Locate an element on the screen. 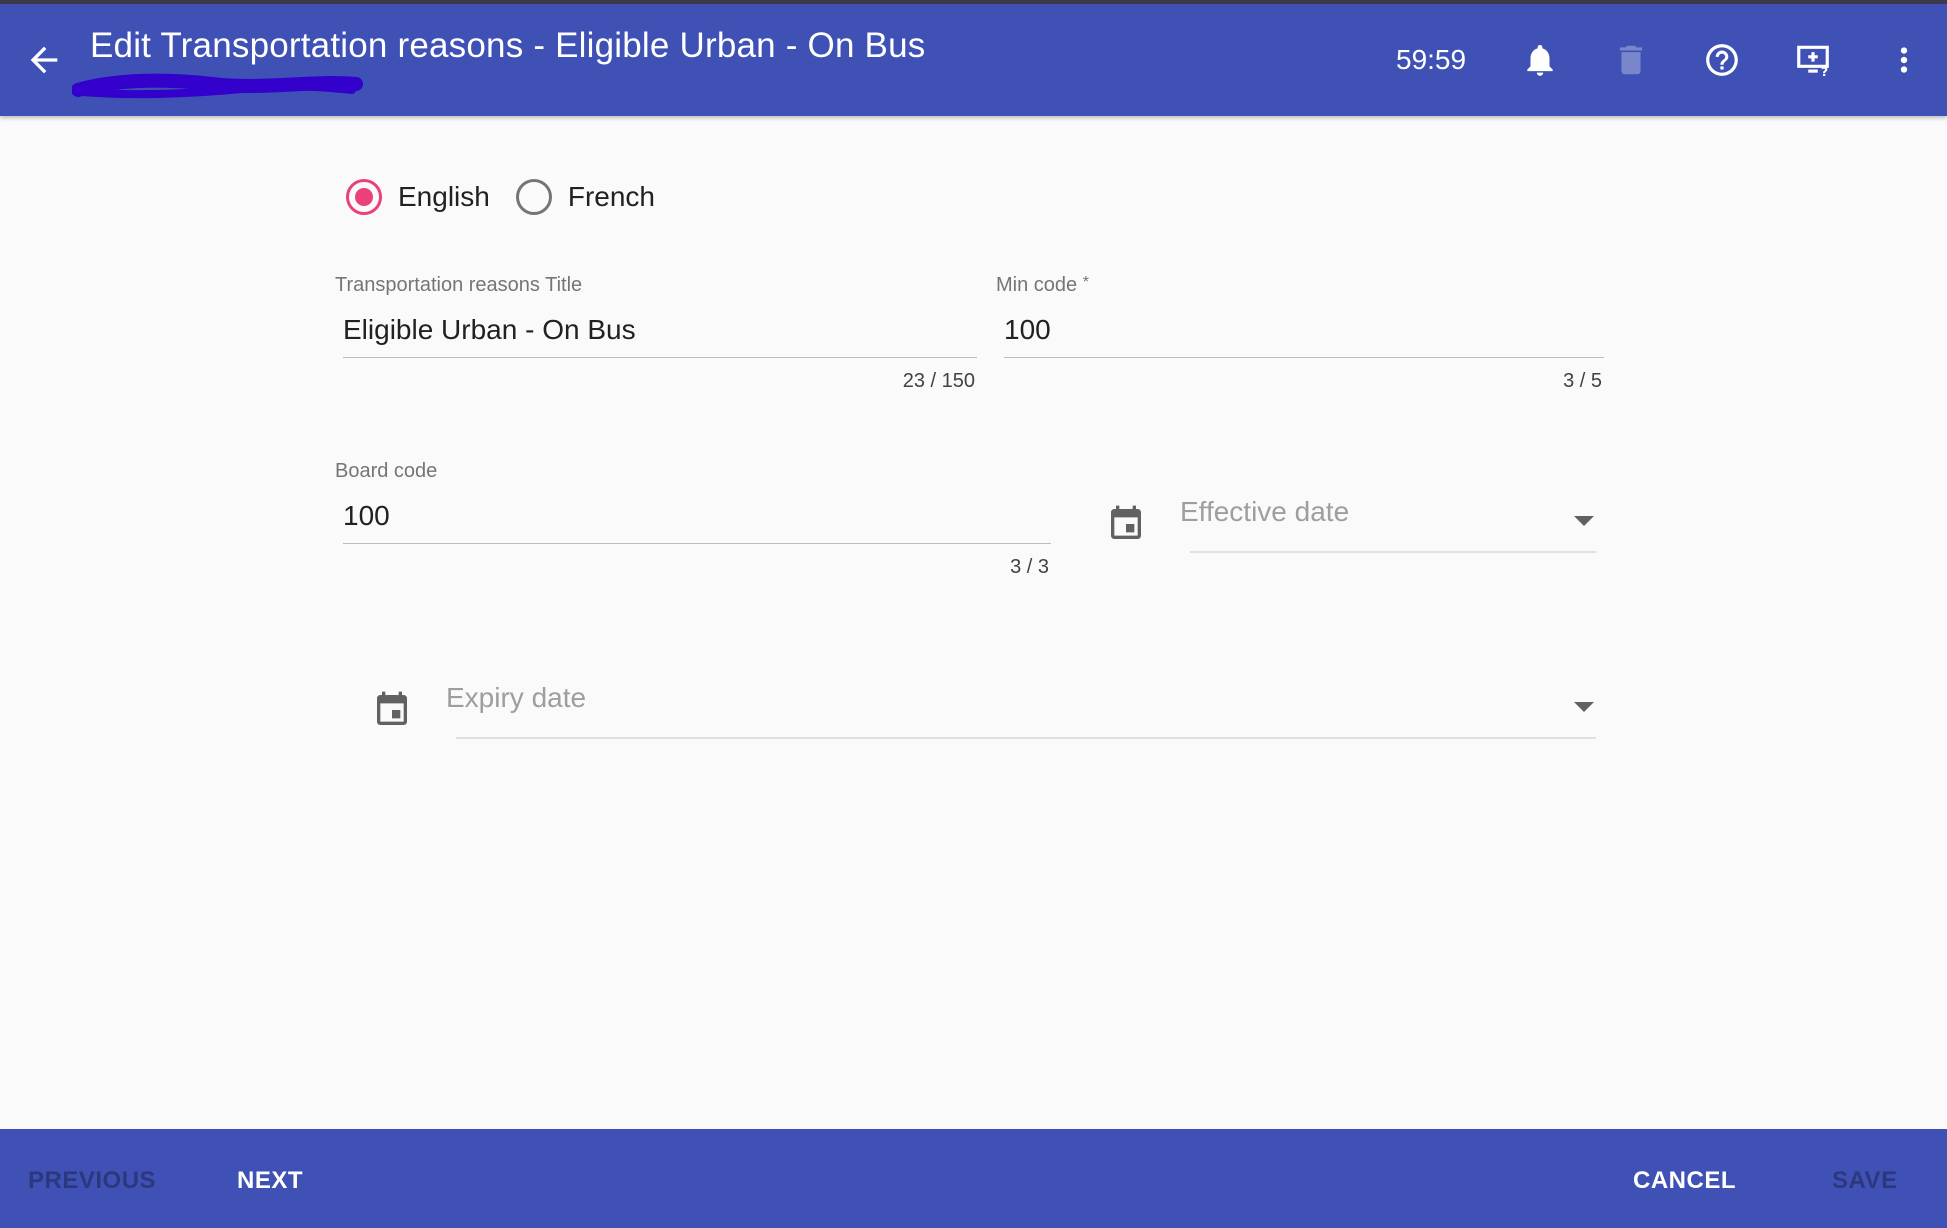 The width and height of the screenshot is (1947, 1228). min-code-underline is located at coordinates (1304, 357).